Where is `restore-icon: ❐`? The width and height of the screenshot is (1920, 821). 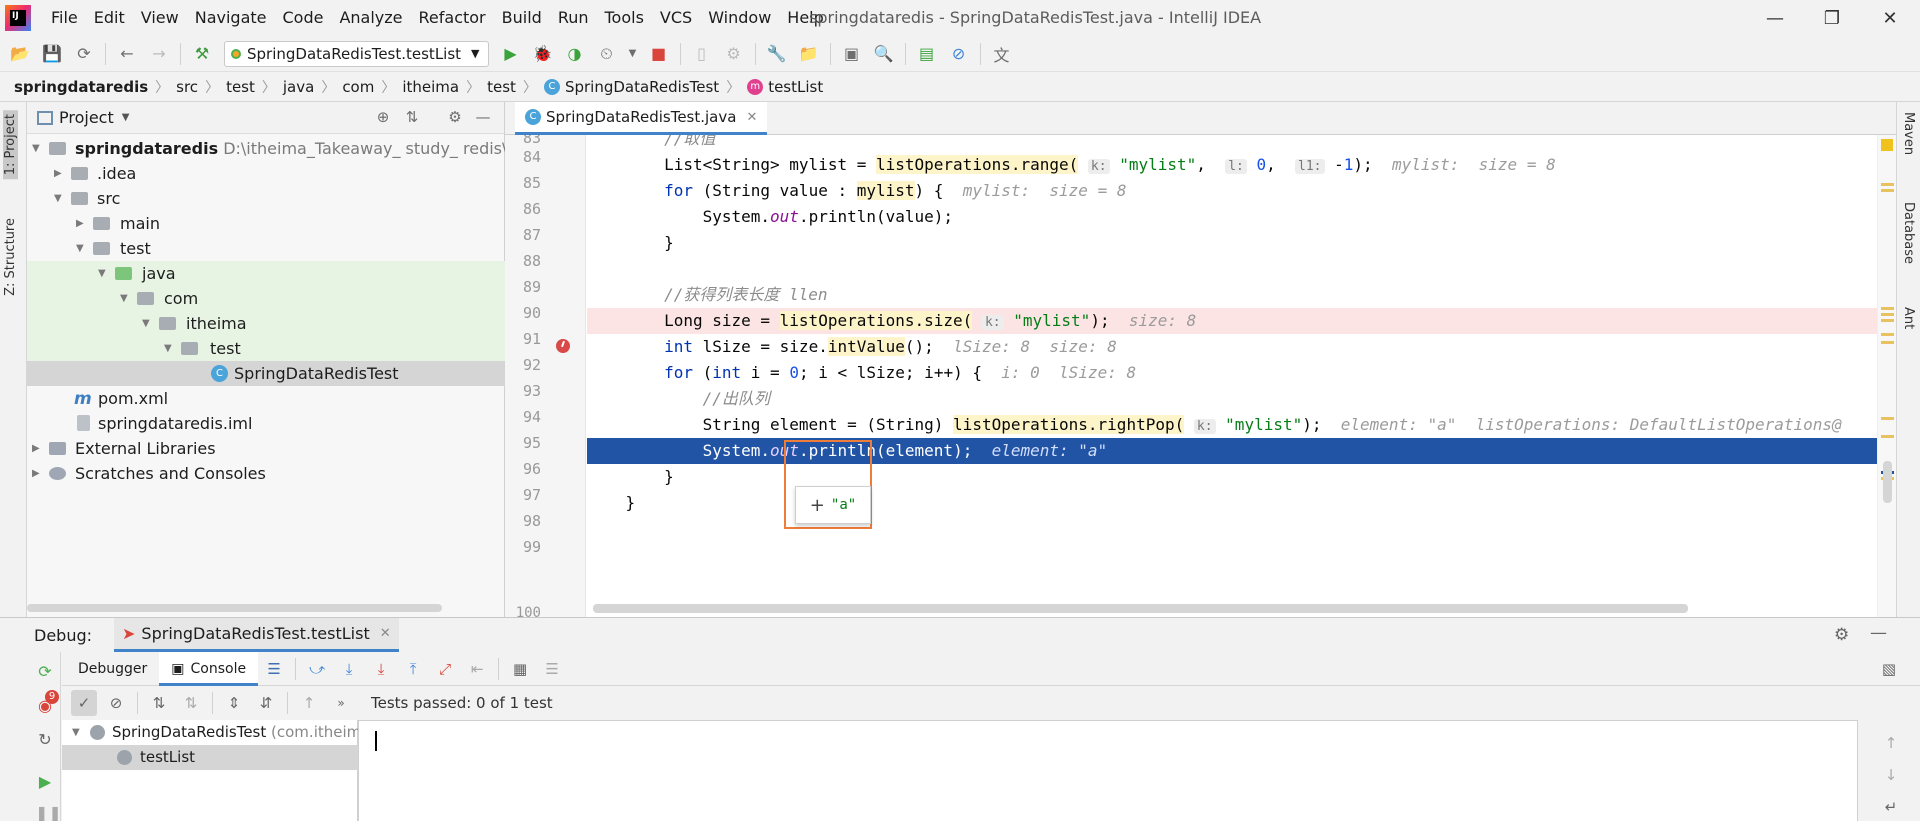 restore-icon: ❐ is located at coordinates (1832, 18).